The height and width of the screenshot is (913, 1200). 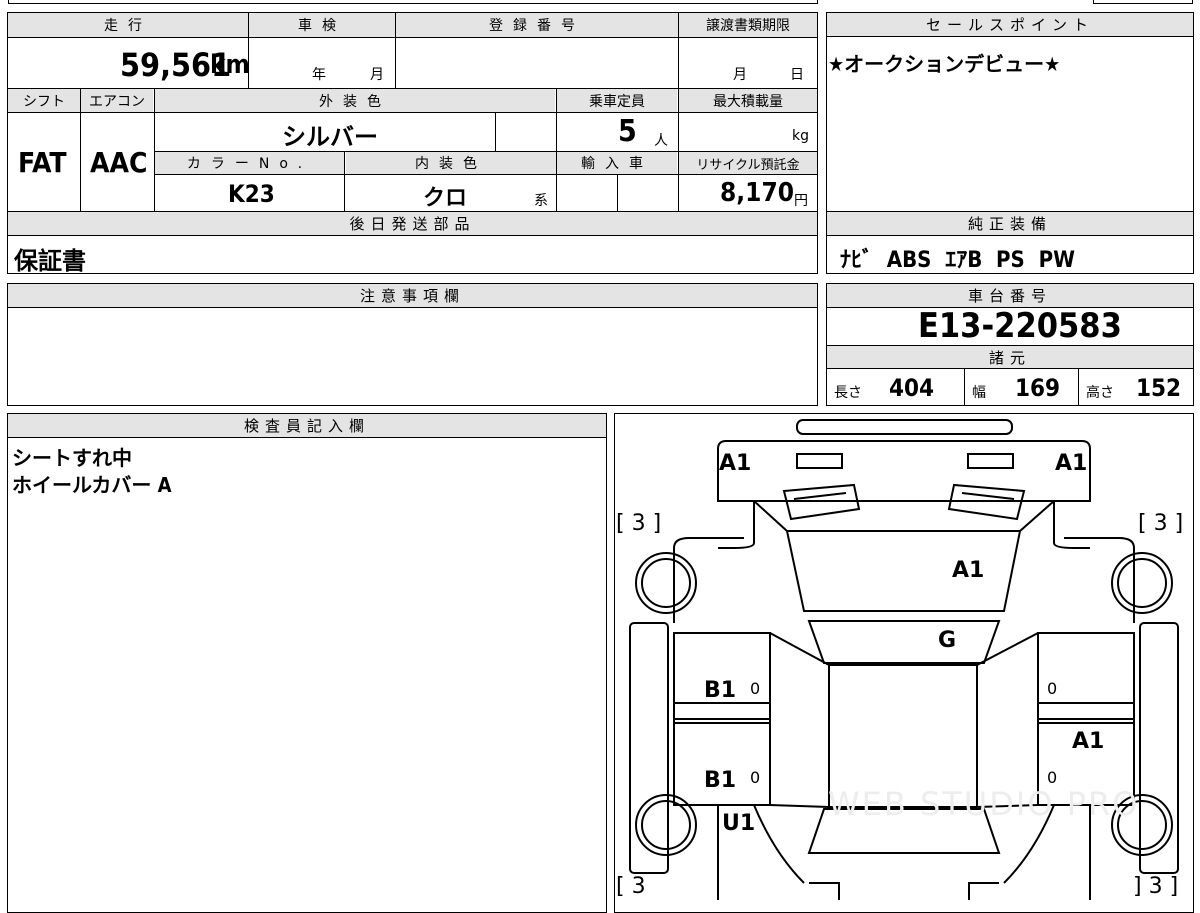 What do you see at coordinates (128, 25) in the screenshot?
I see `mileage-label: 走行` at bounding box center [128, 25].